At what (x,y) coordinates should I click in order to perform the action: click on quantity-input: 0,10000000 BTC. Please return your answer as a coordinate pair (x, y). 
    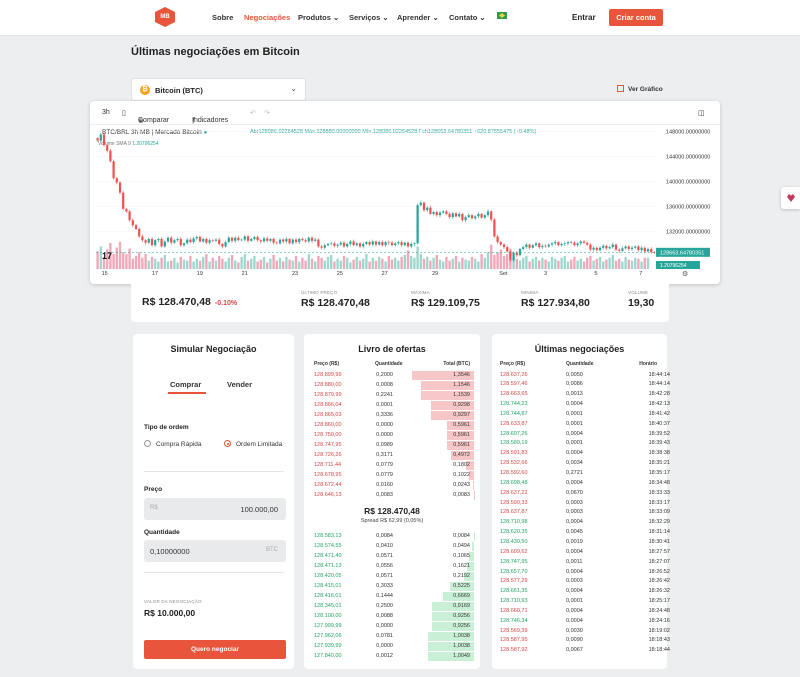
    Looking at the image, I should click on (215, 551).